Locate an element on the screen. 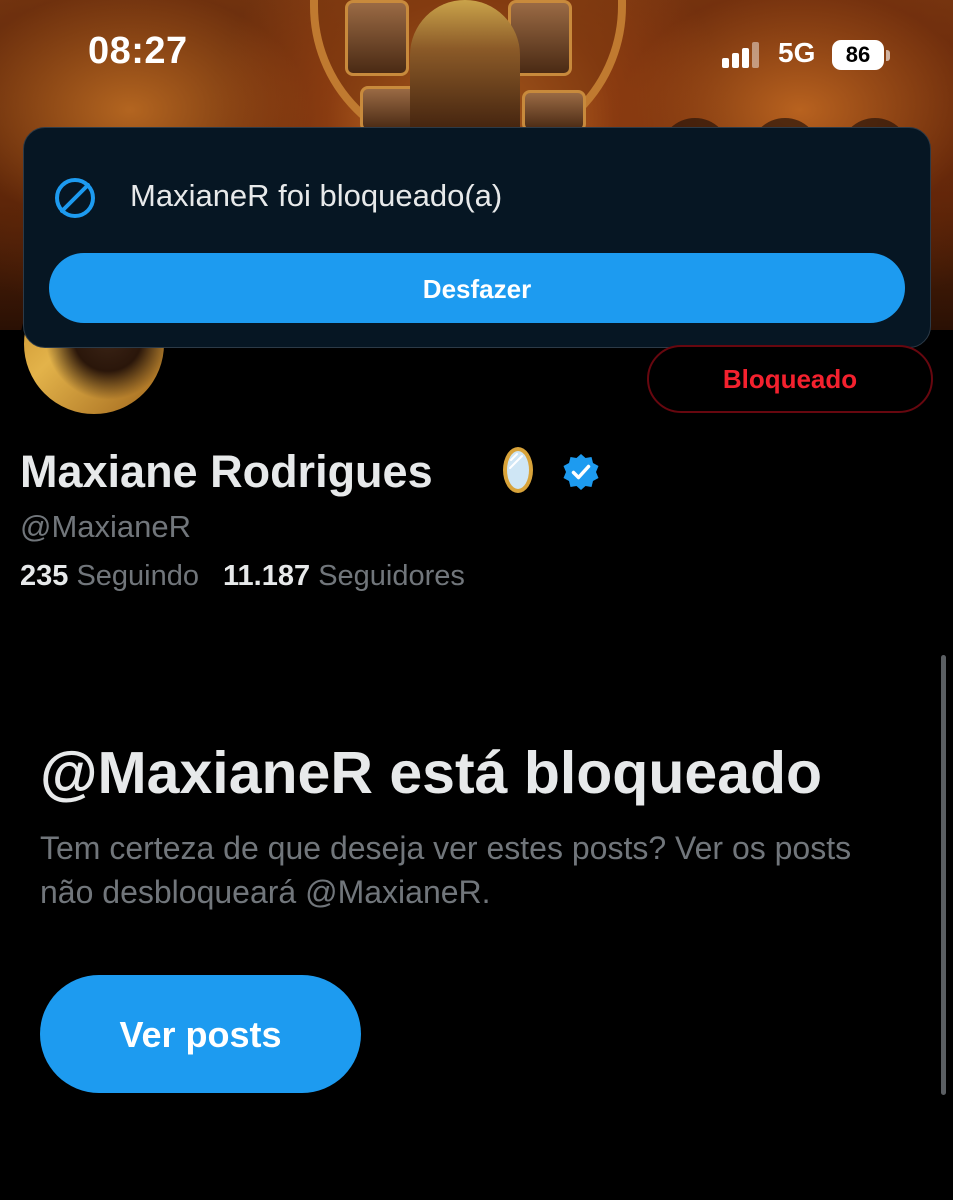 Image resolution: width=953 pixels, height=1200 pixels. followers-stat: 11.187 Seguidores is located at coordinates (344, 576).